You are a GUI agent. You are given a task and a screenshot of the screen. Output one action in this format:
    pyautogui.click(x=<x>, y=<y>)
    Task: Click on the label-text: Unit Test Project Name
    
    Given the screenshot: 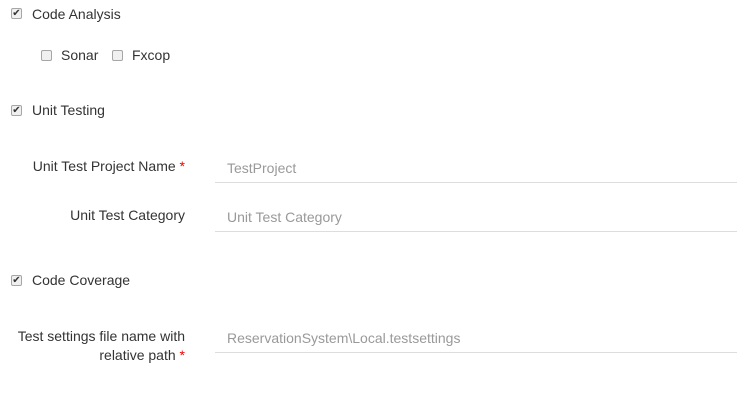 What is the action you would take?
    pyautogui.click(x=104, y=166)
    